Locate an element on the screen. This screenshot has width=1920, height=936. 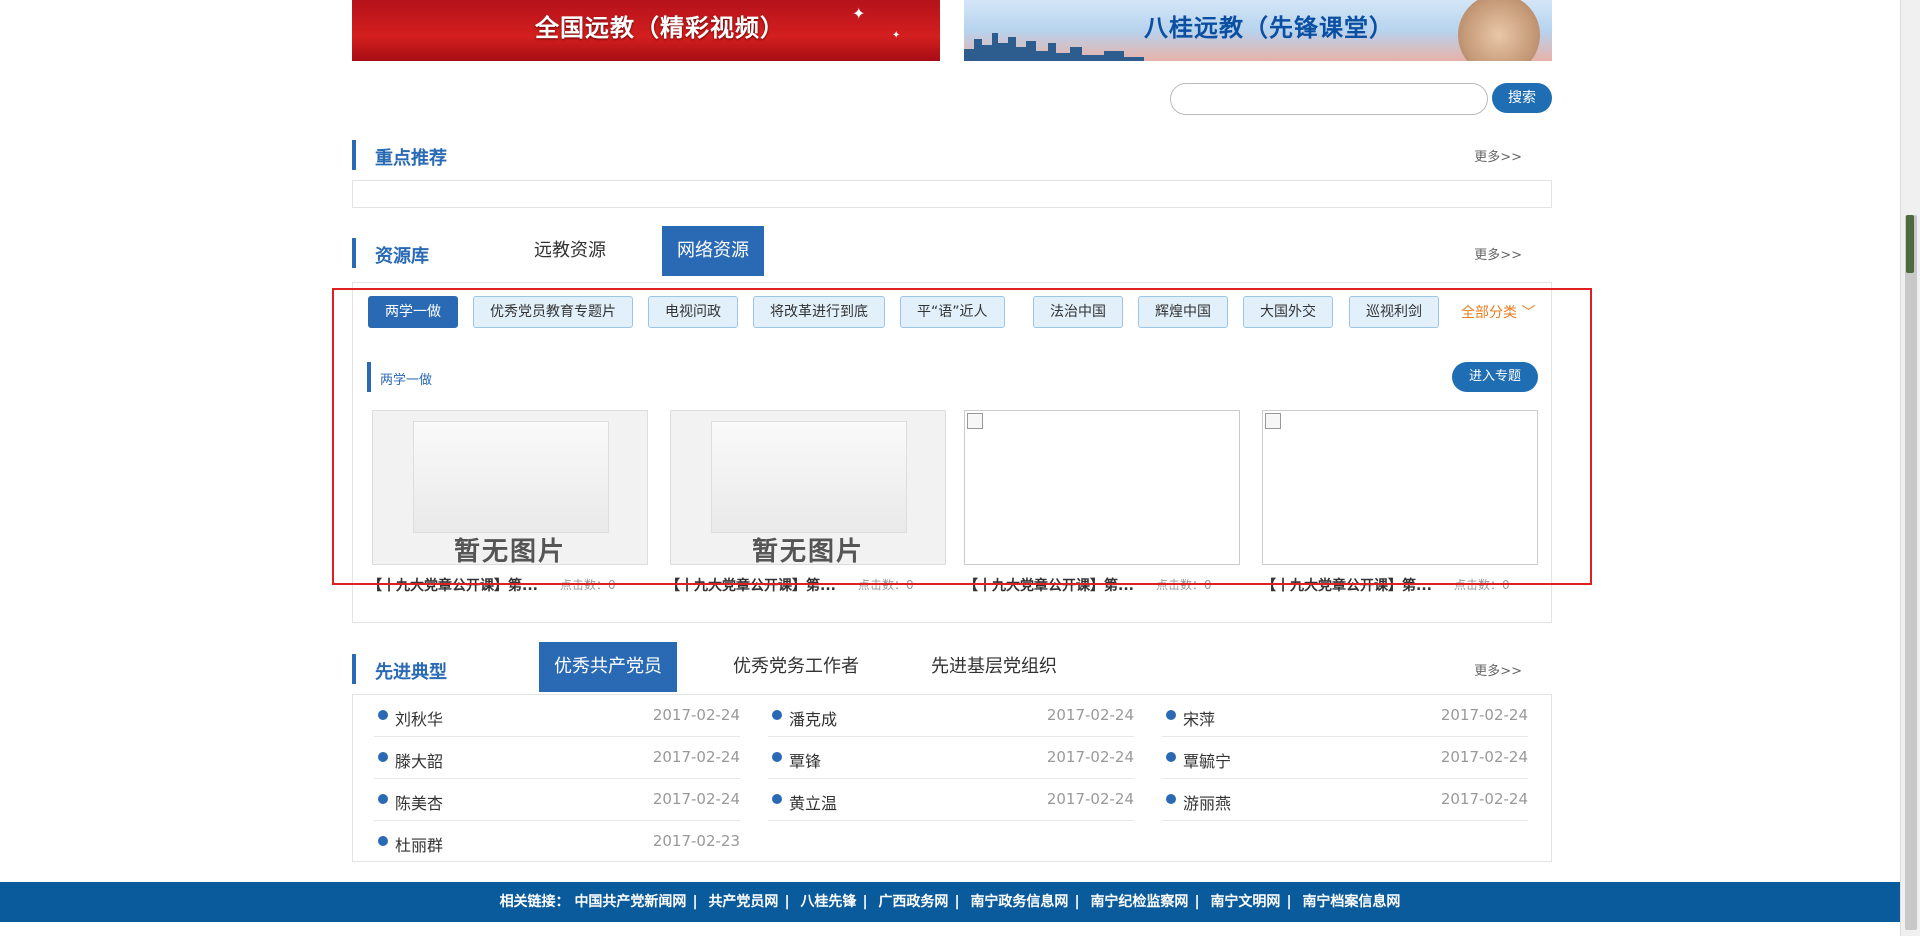
footer-link-guangxi-gov: 广西政务网 is located at coordinates (913, 902).